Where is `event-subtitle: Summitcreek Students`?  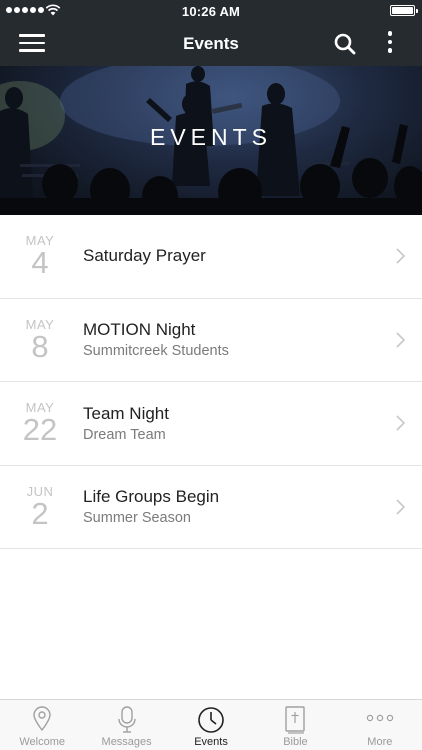 event-subtitle: Summitcreek Students is located at coordinates (156, 351).